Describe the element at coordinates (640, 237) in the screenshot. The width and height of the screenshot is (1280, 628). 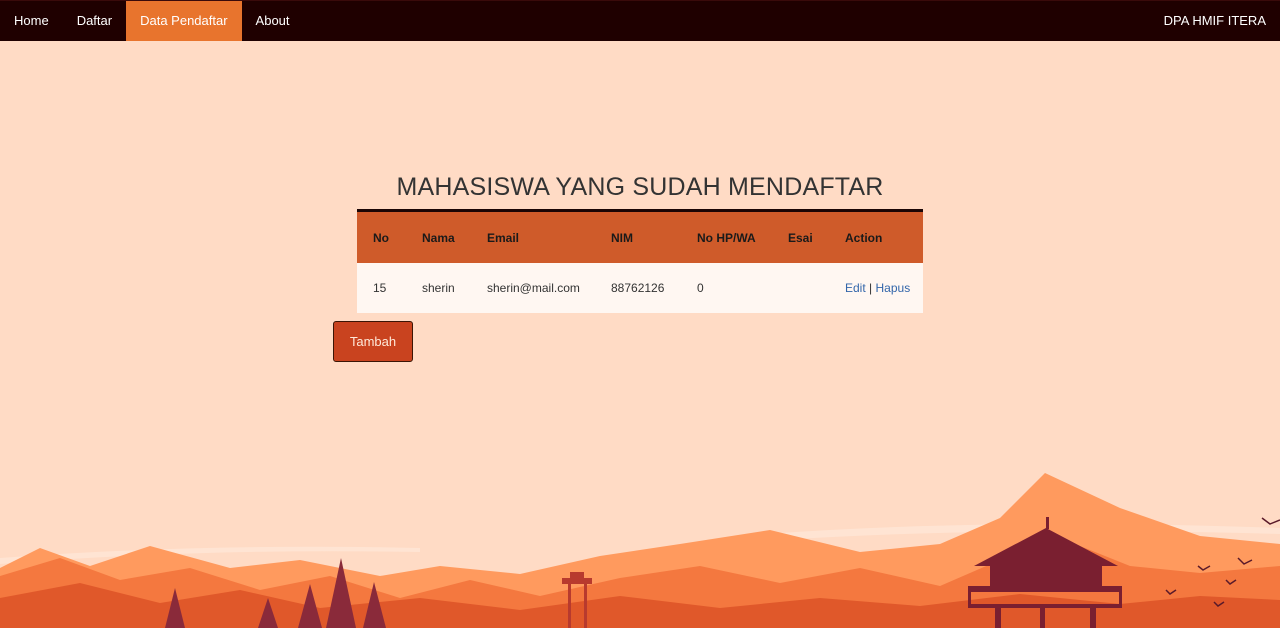
I see `table-header-row: No Nama Email NIM No HP/WA Esai Action` at that location.